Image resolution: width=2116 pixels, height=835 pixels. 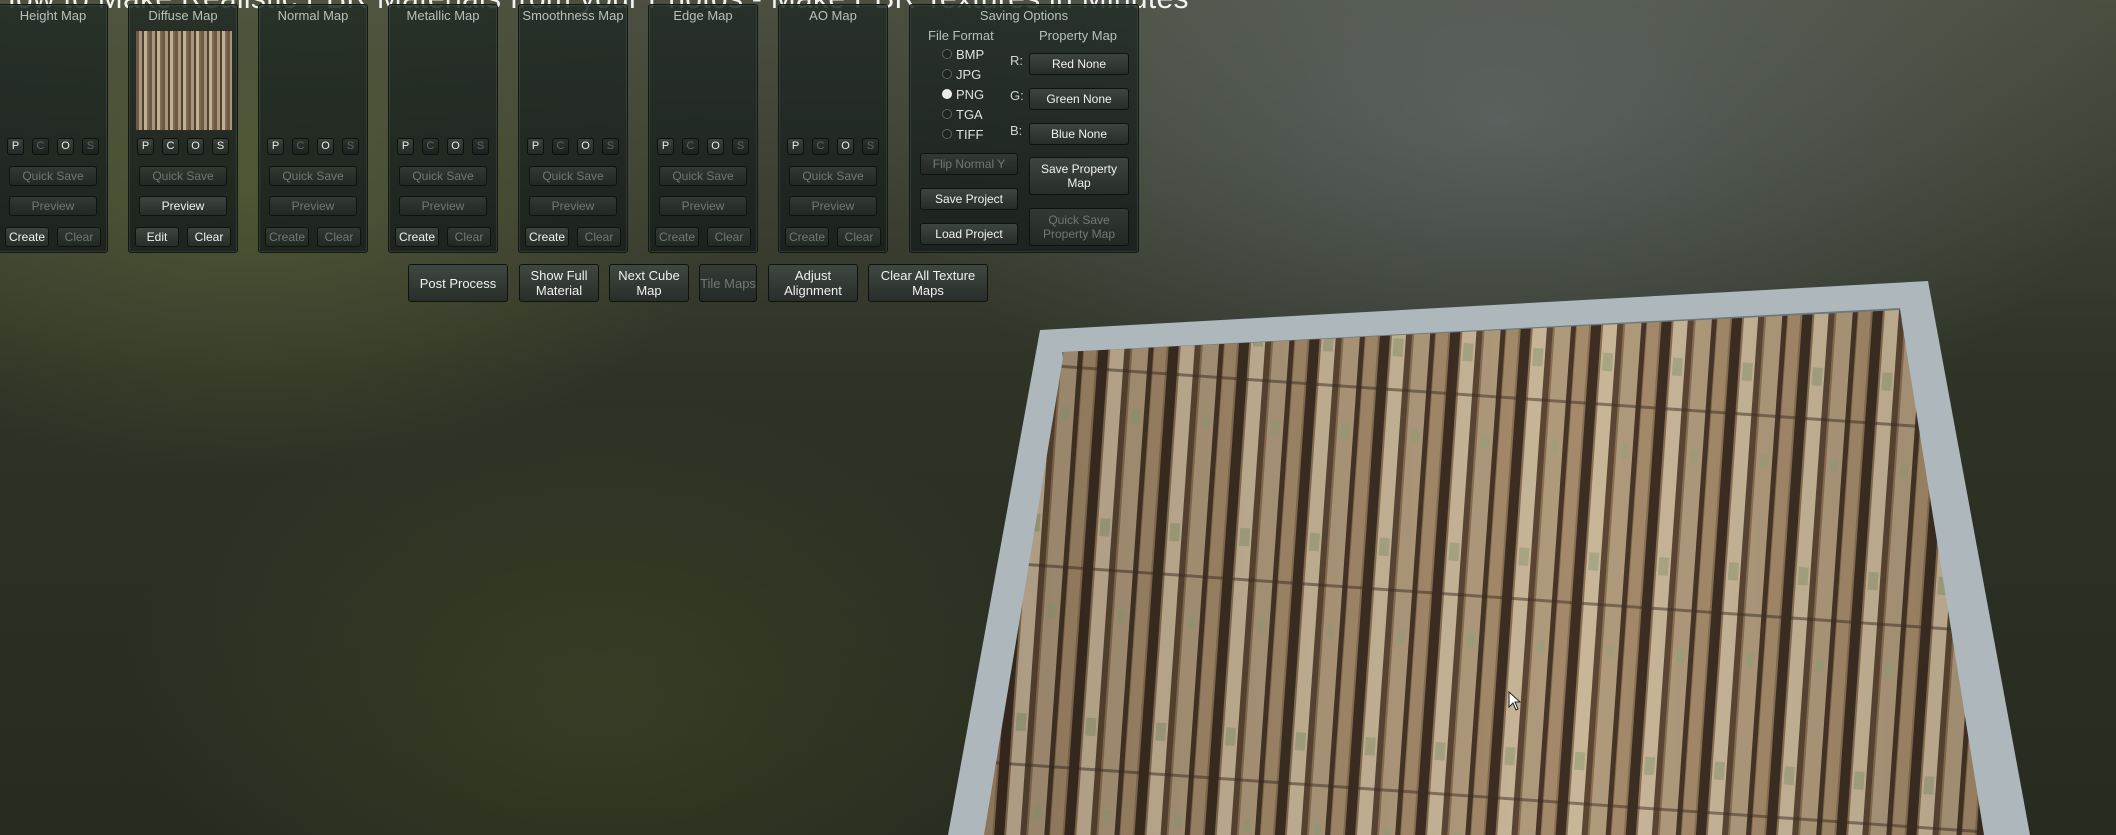 What do you see at coordinates (469, 237) in the screenshot?
I see `metallic-map-clear-button: Clear` at bounding box center [469, 237].